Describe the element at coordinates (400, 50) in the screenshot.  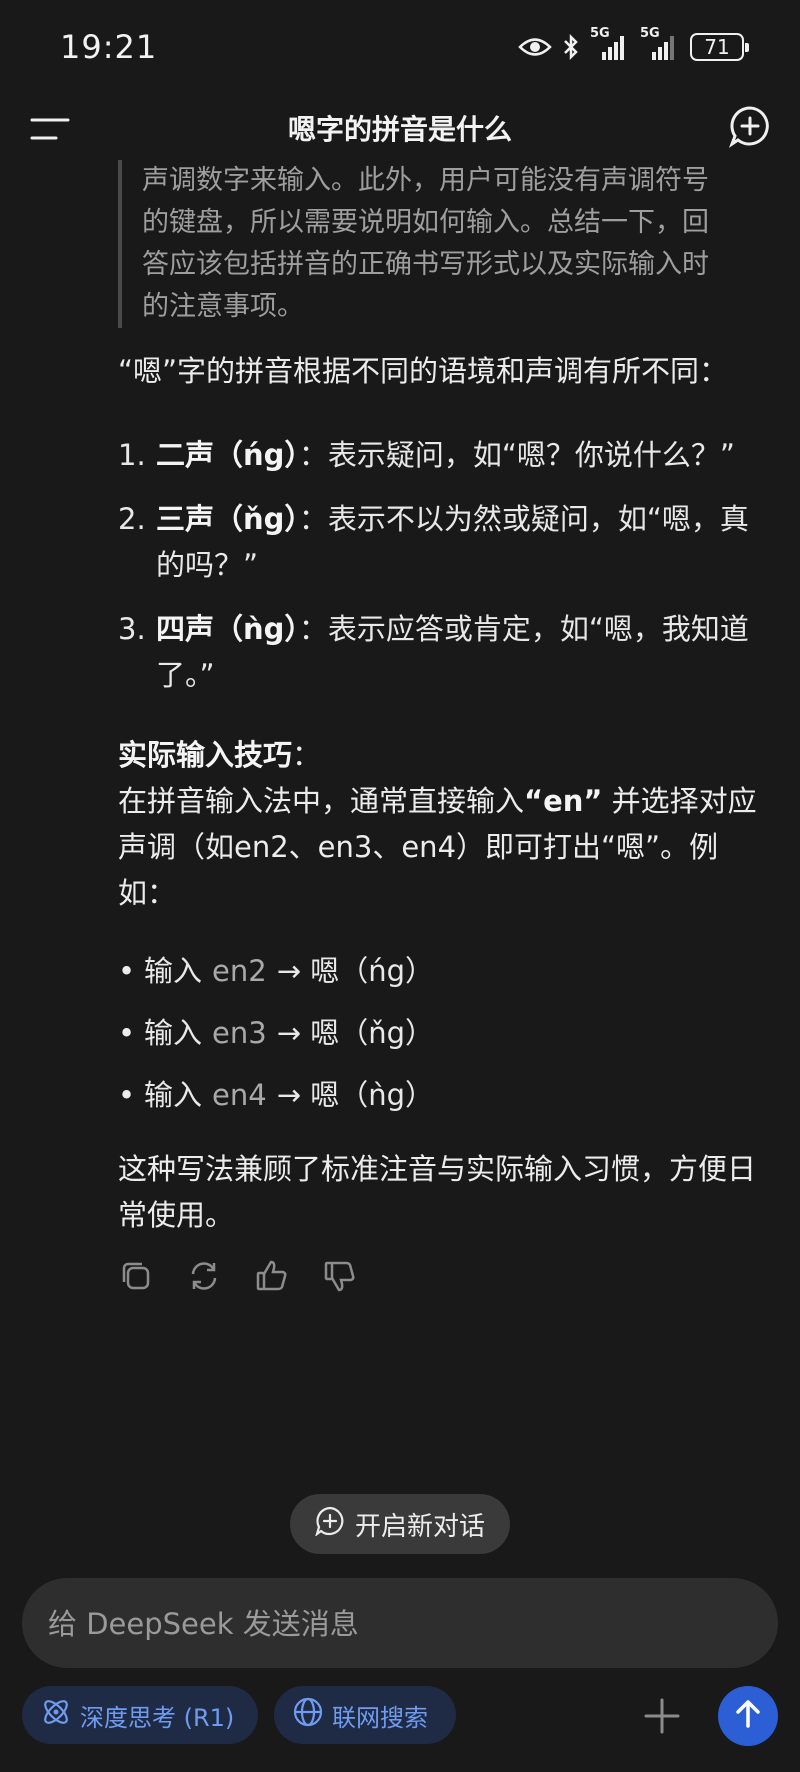
I see `status-bar: 19:21 5G 5G 71` at that location.